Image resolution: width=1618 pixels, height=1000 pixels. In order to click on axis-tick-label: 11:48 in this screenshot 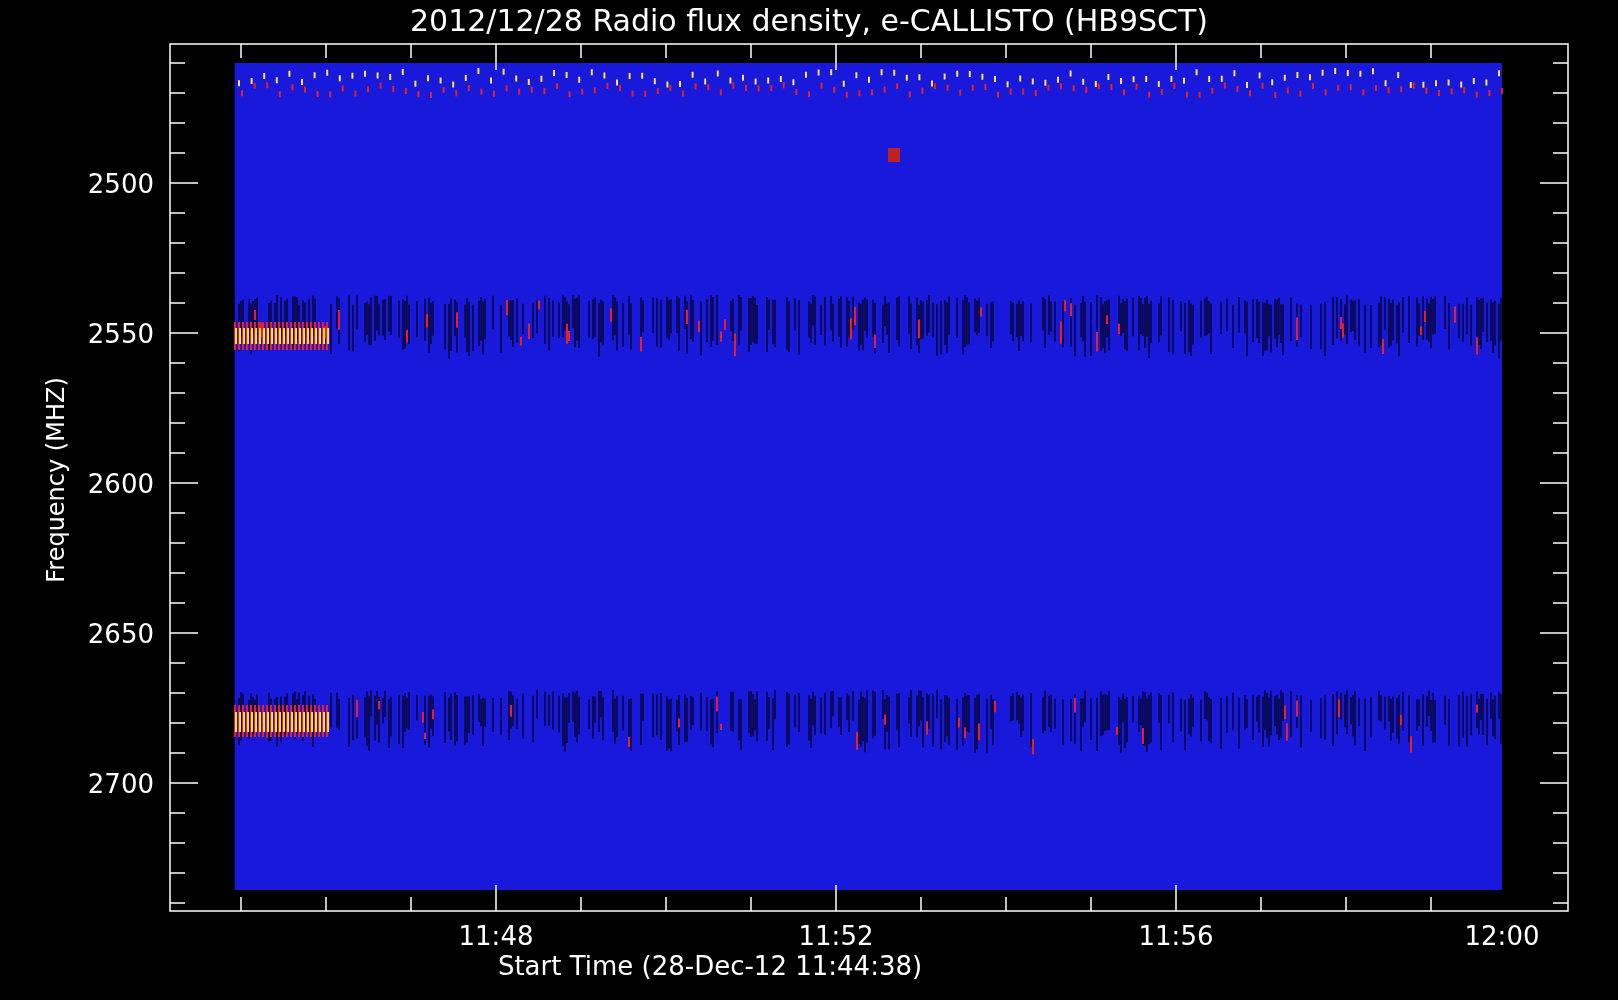, I will do `click(496, 936)`.